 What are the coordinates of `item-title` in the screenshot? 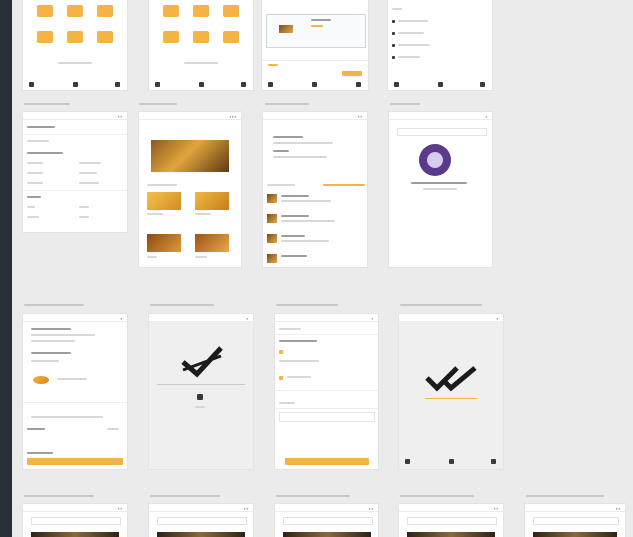 It's located at (295, 216).